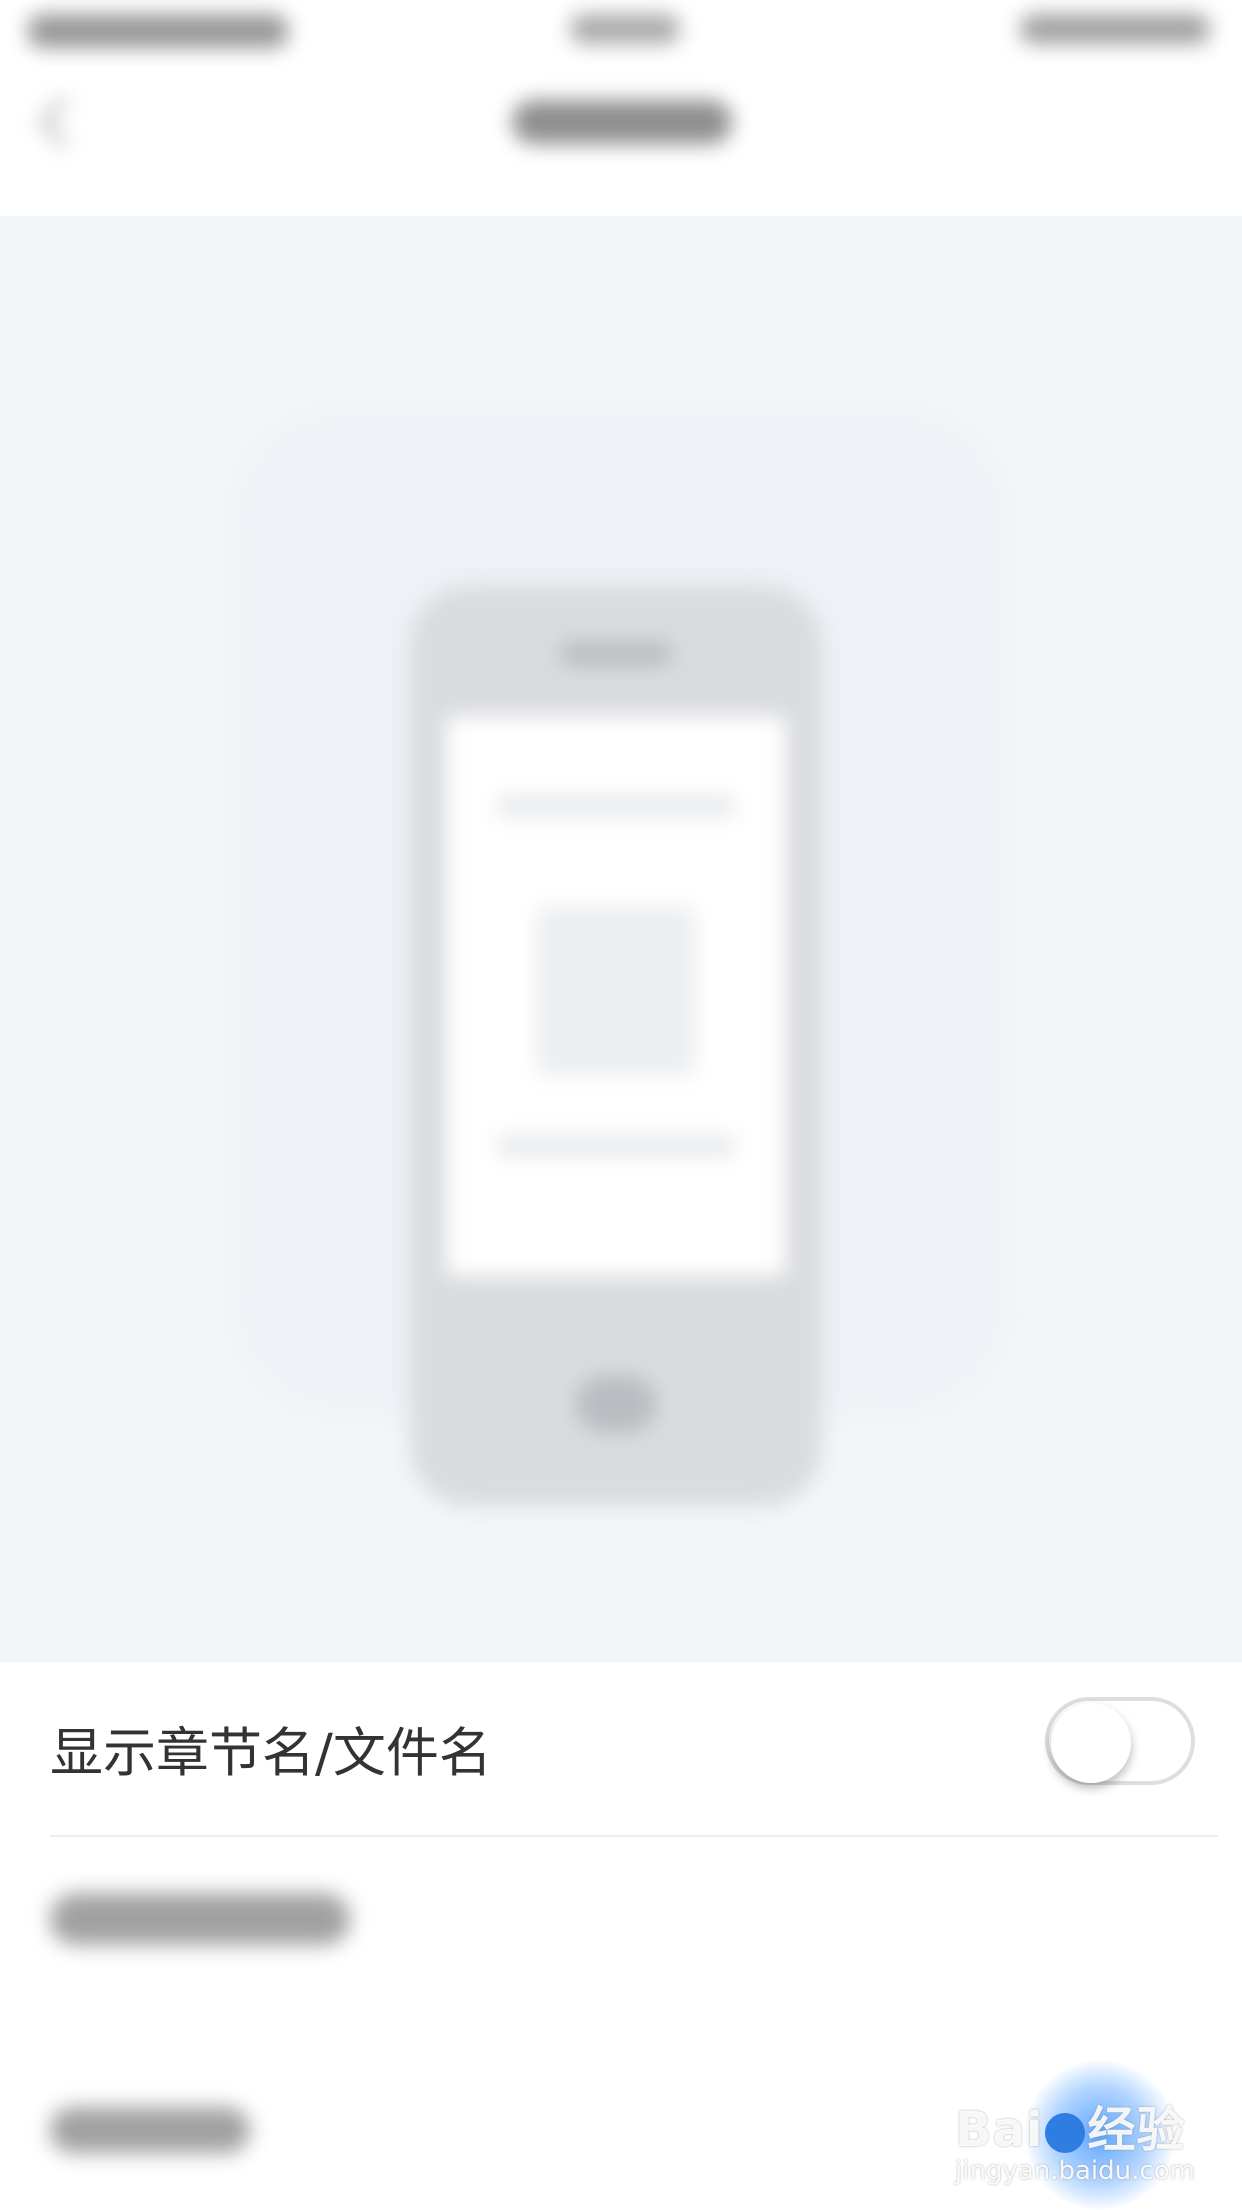  I want to click on phone-screen, so click(616, 996).